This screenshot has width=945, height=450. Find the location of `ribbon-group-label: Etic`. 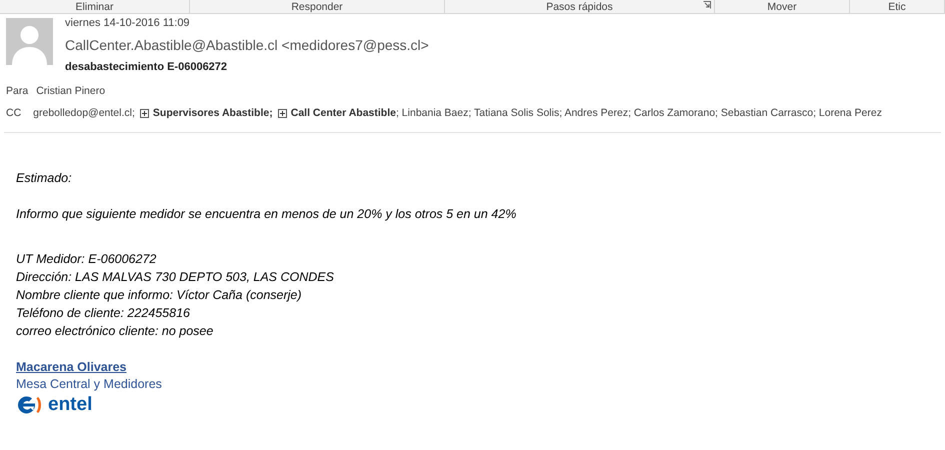

ribbon-group-label: Etic is located at coordinates (897, 6).